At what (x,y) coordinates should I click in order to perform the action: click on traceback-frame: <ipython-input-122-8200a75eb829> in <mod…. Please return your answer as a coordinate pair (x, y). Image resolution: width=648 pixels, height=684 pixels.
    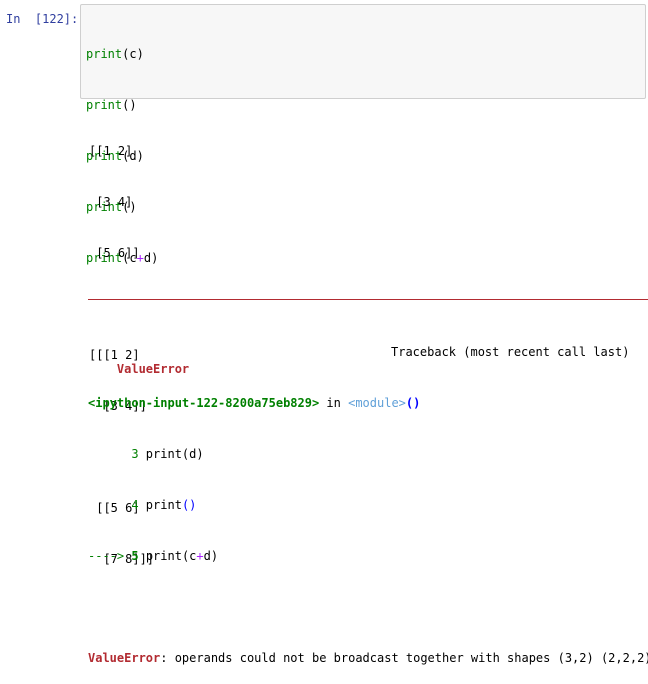
    Looking at the image, I should click on (254, 403).